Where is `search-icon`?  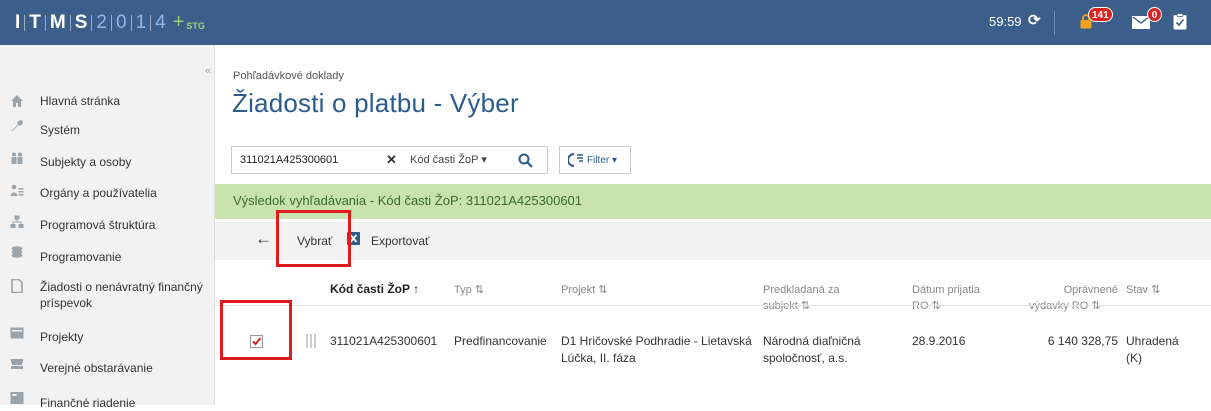 search-icon is located at coordinates (525, 160).